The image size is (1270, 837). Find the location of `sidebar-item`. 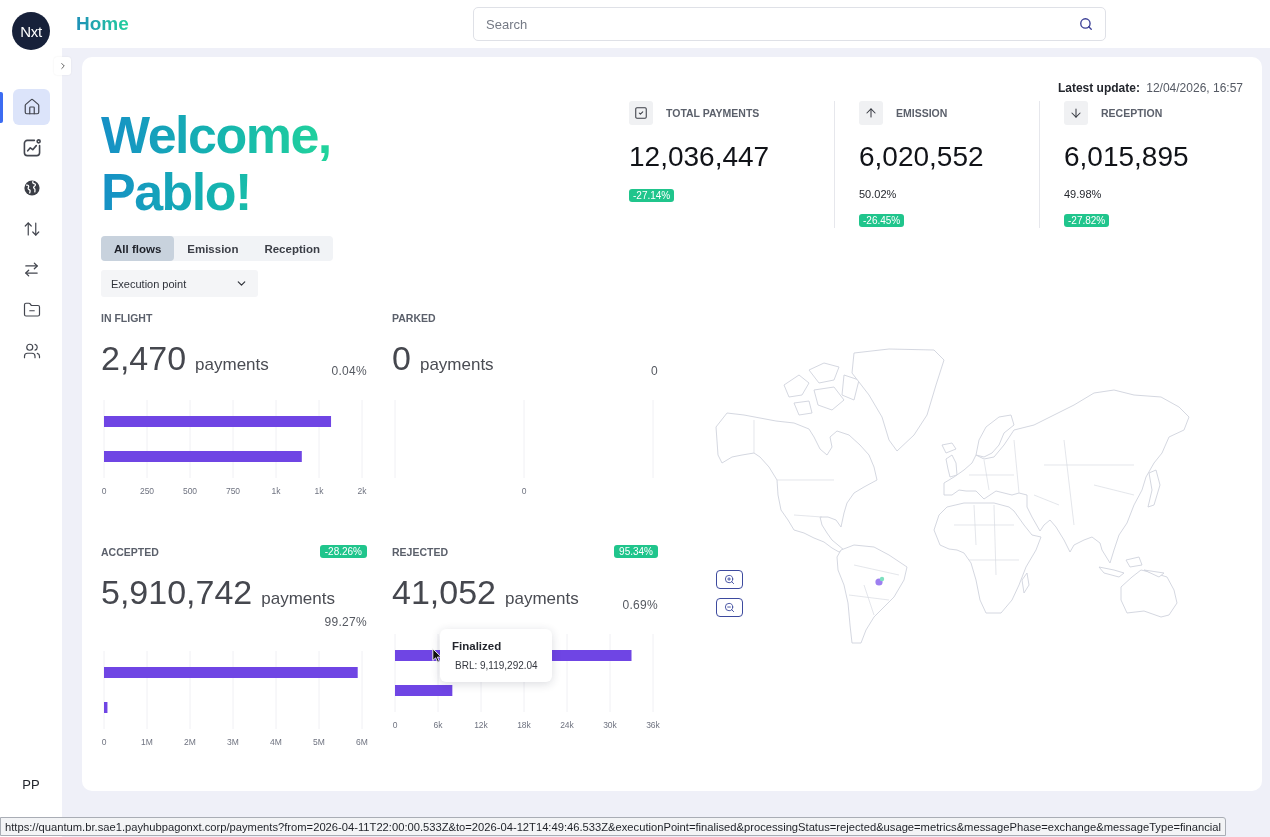

sidebar-item is located at coordinates (31, 107).